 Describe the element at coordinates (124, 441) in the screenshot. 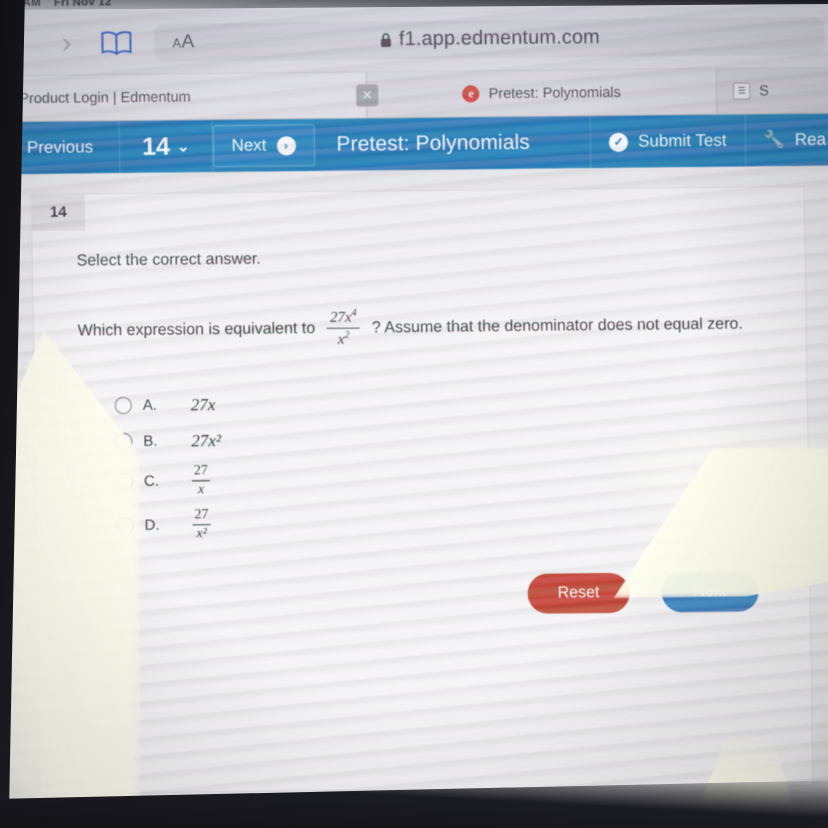

I see `radio-button-b` at that location.